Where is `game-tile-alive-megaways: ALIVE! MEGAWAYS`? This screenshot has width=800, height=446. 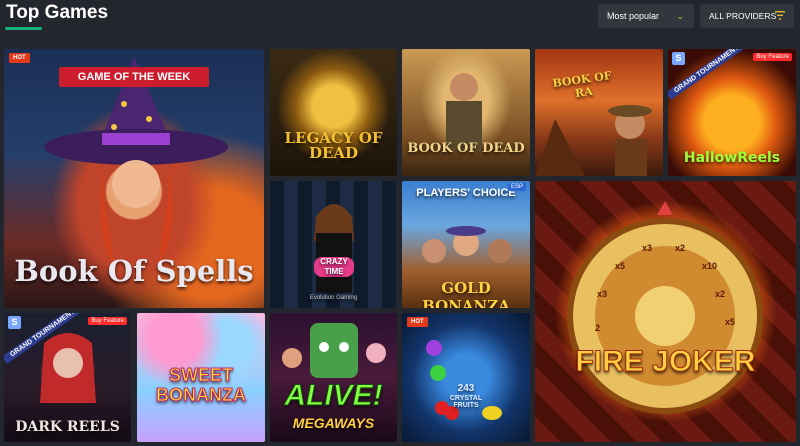 game-tile-alive-megaways: ALIVE! MEGAWAYS is located at coordinates (333, 377).